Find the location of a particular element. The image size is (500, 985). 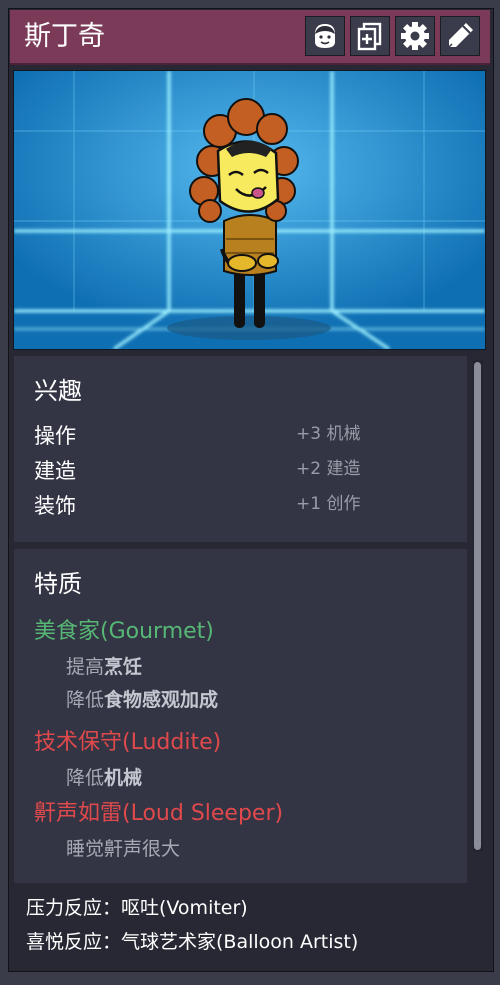

interest-value: +3 机械 is located at coordinates (328, 434).